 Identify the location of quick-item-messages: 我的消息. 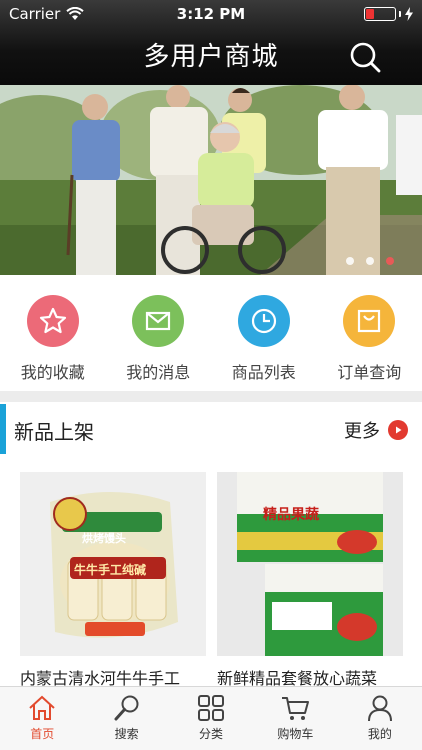
(159, 333).